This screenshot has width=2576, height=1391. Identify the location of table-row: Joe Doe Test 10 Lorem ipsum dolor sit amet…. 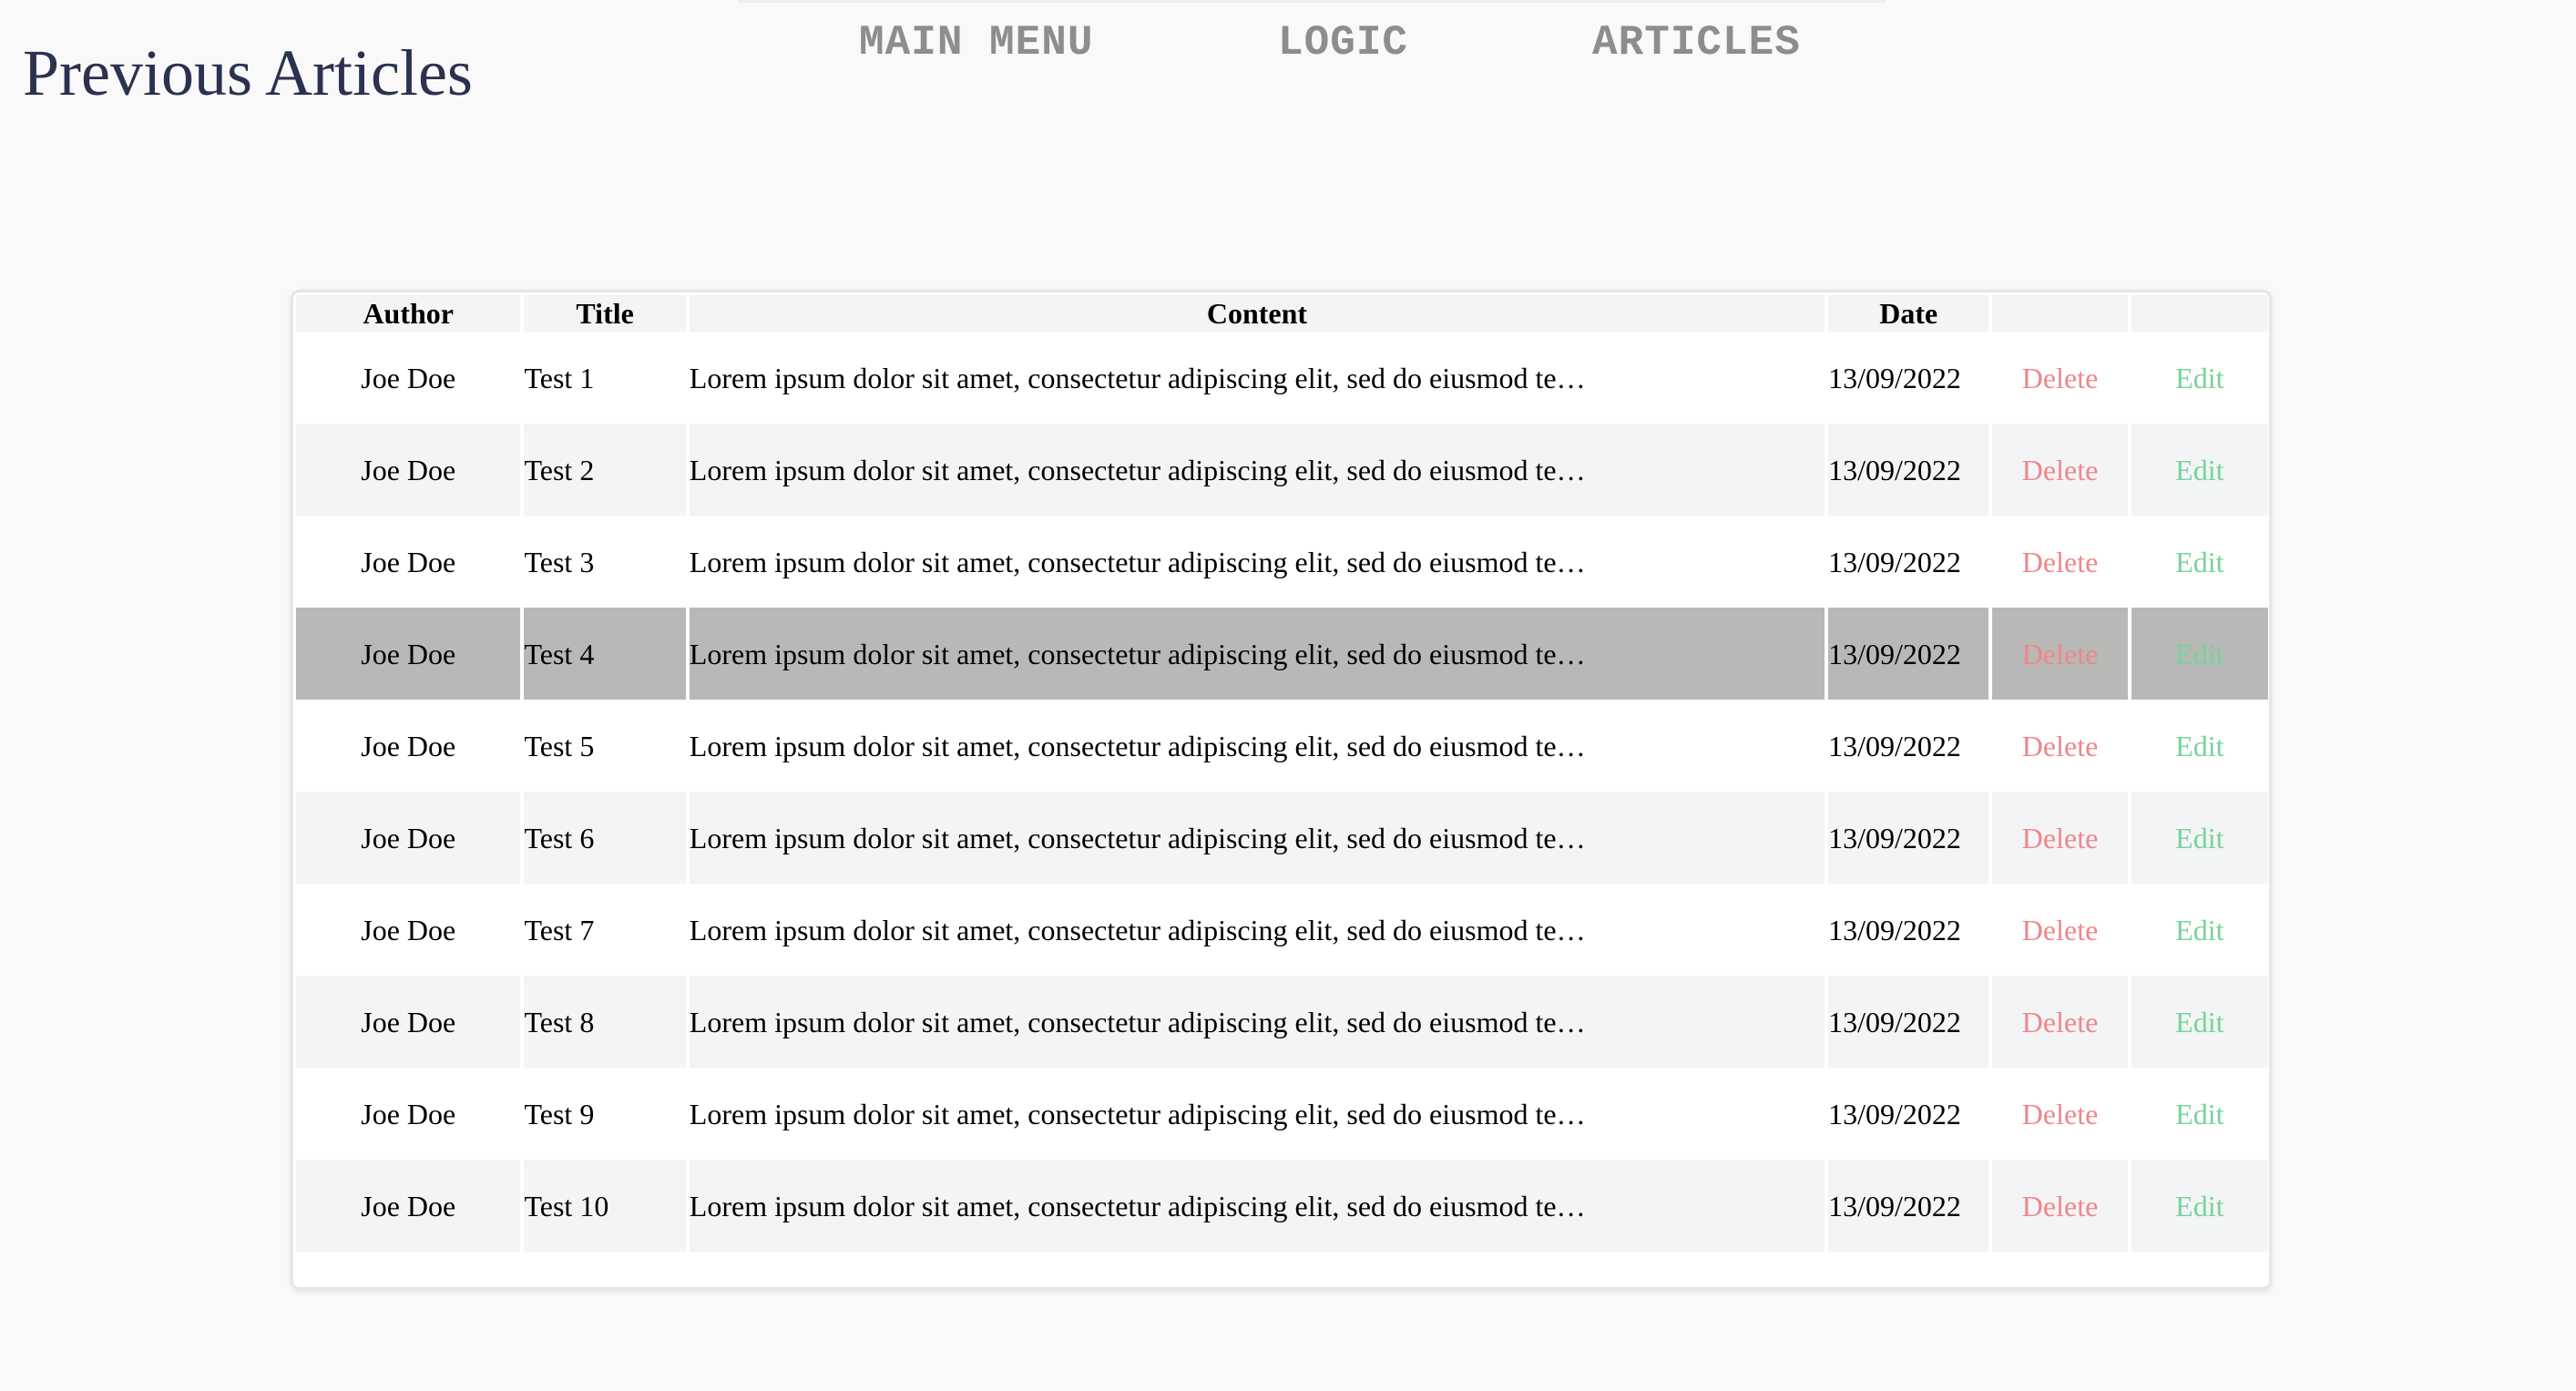
(1282, 1206).